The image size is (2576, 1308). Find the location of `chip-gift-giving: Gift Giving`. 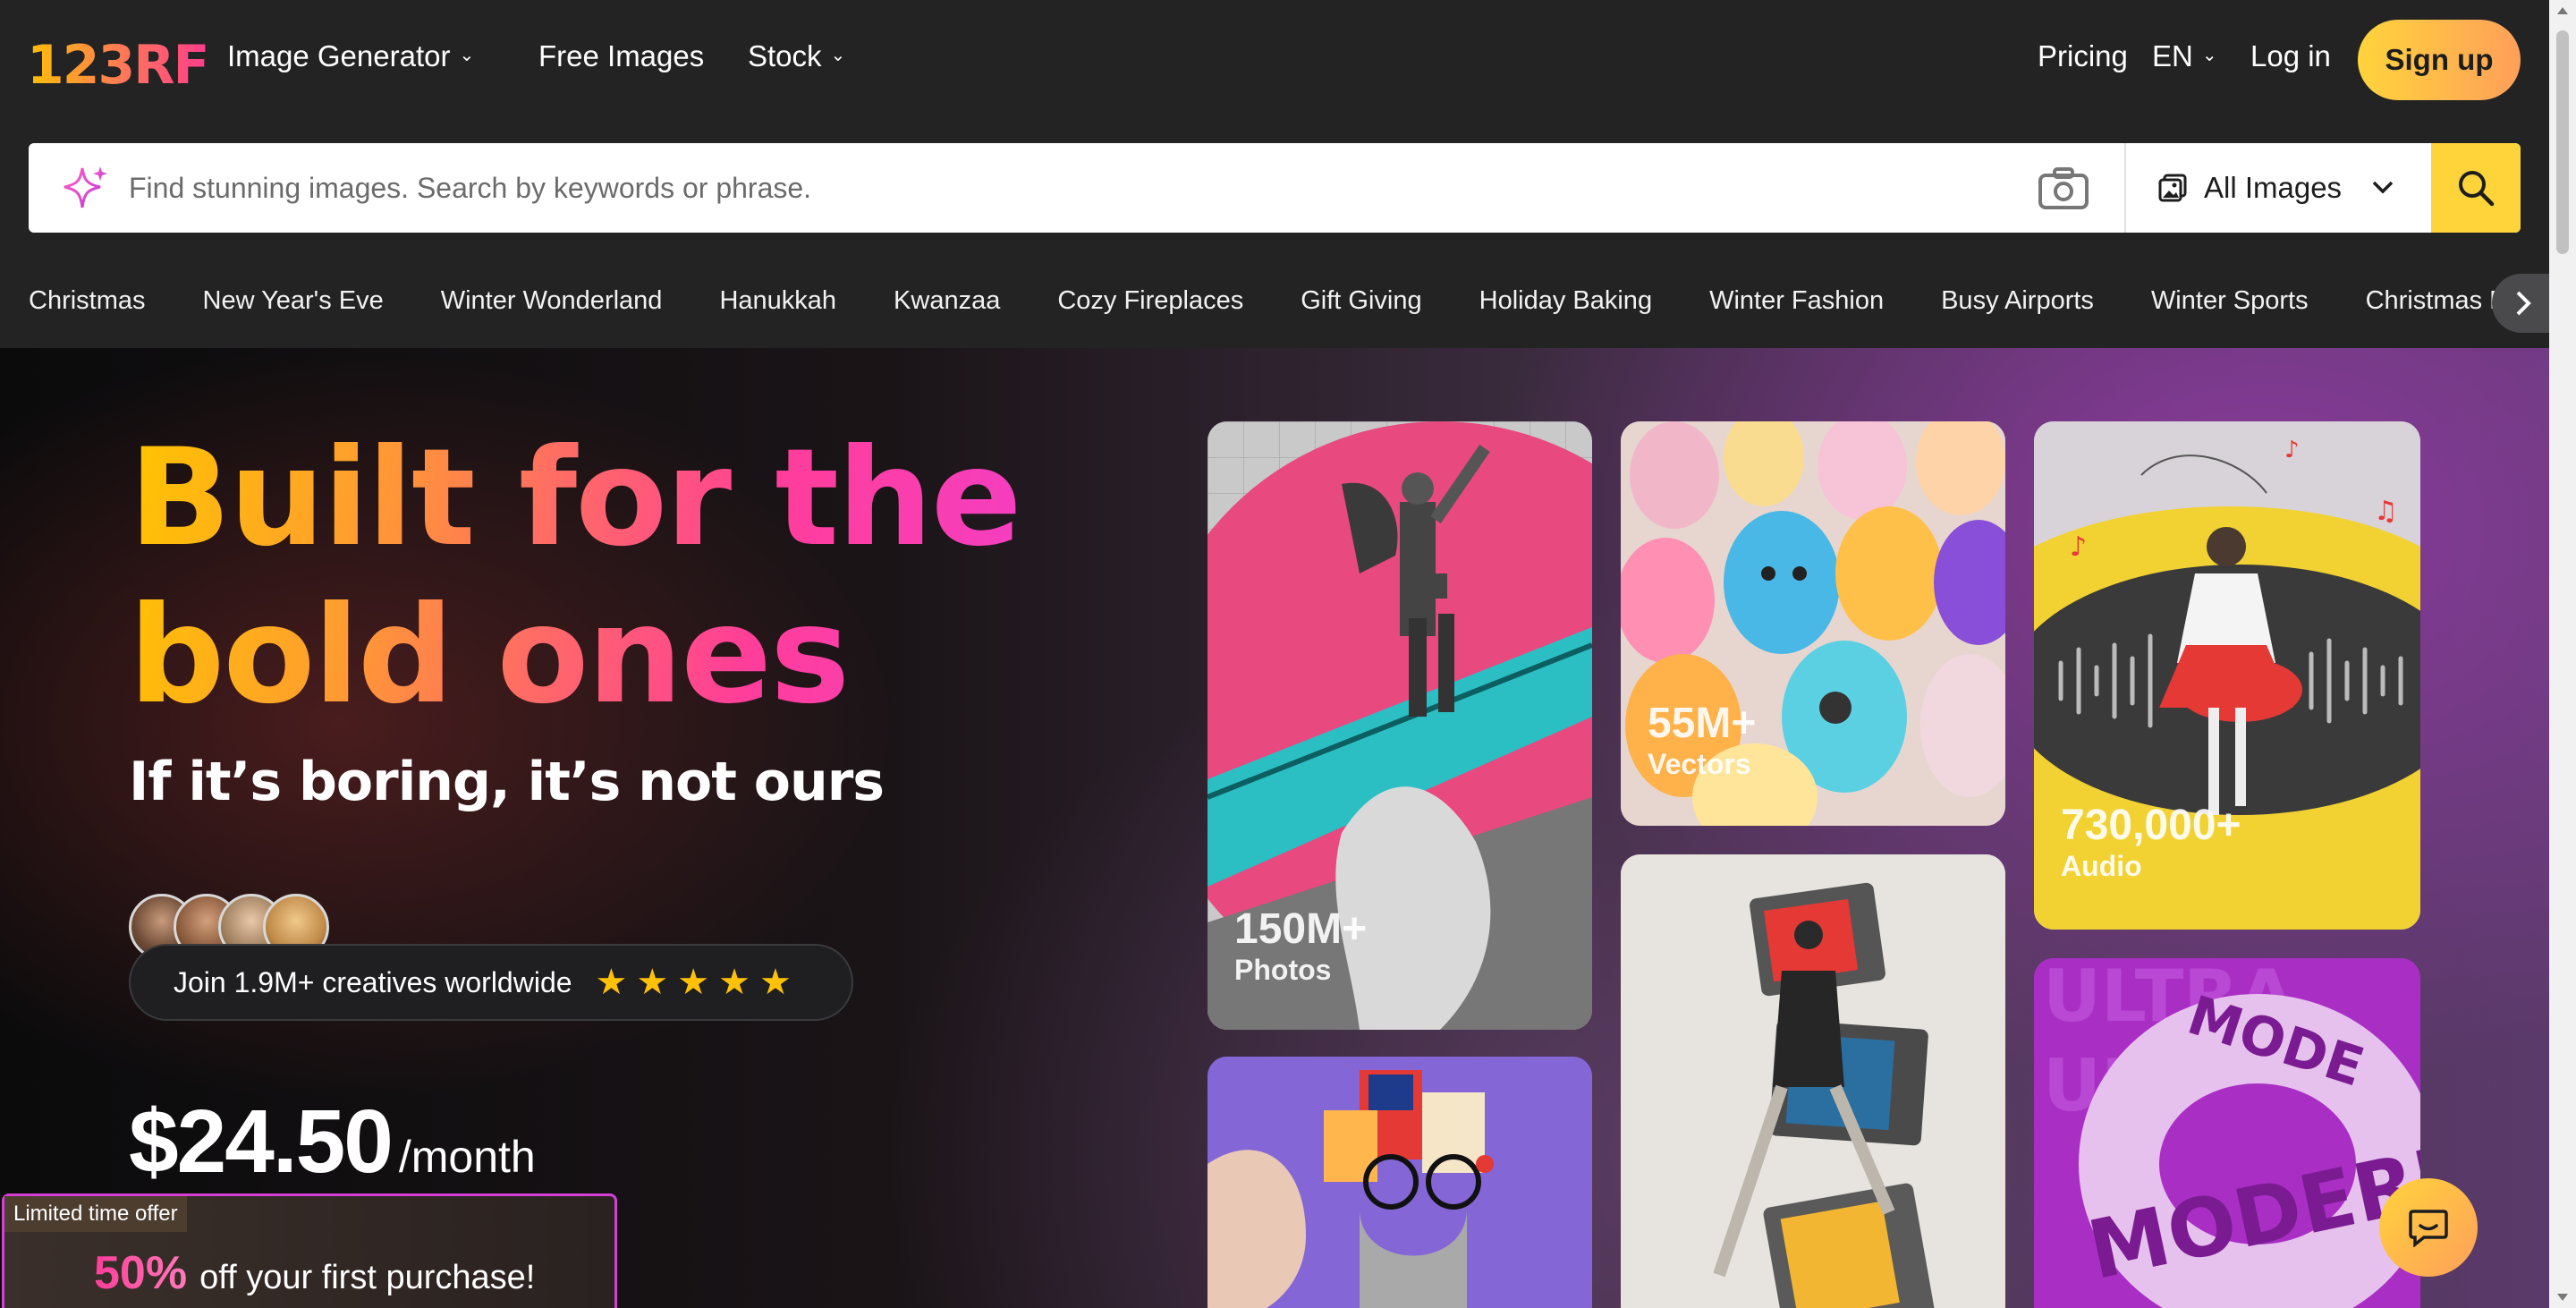

chip-gift-giving: Gift Giving is located at coordinates (1361, 304).